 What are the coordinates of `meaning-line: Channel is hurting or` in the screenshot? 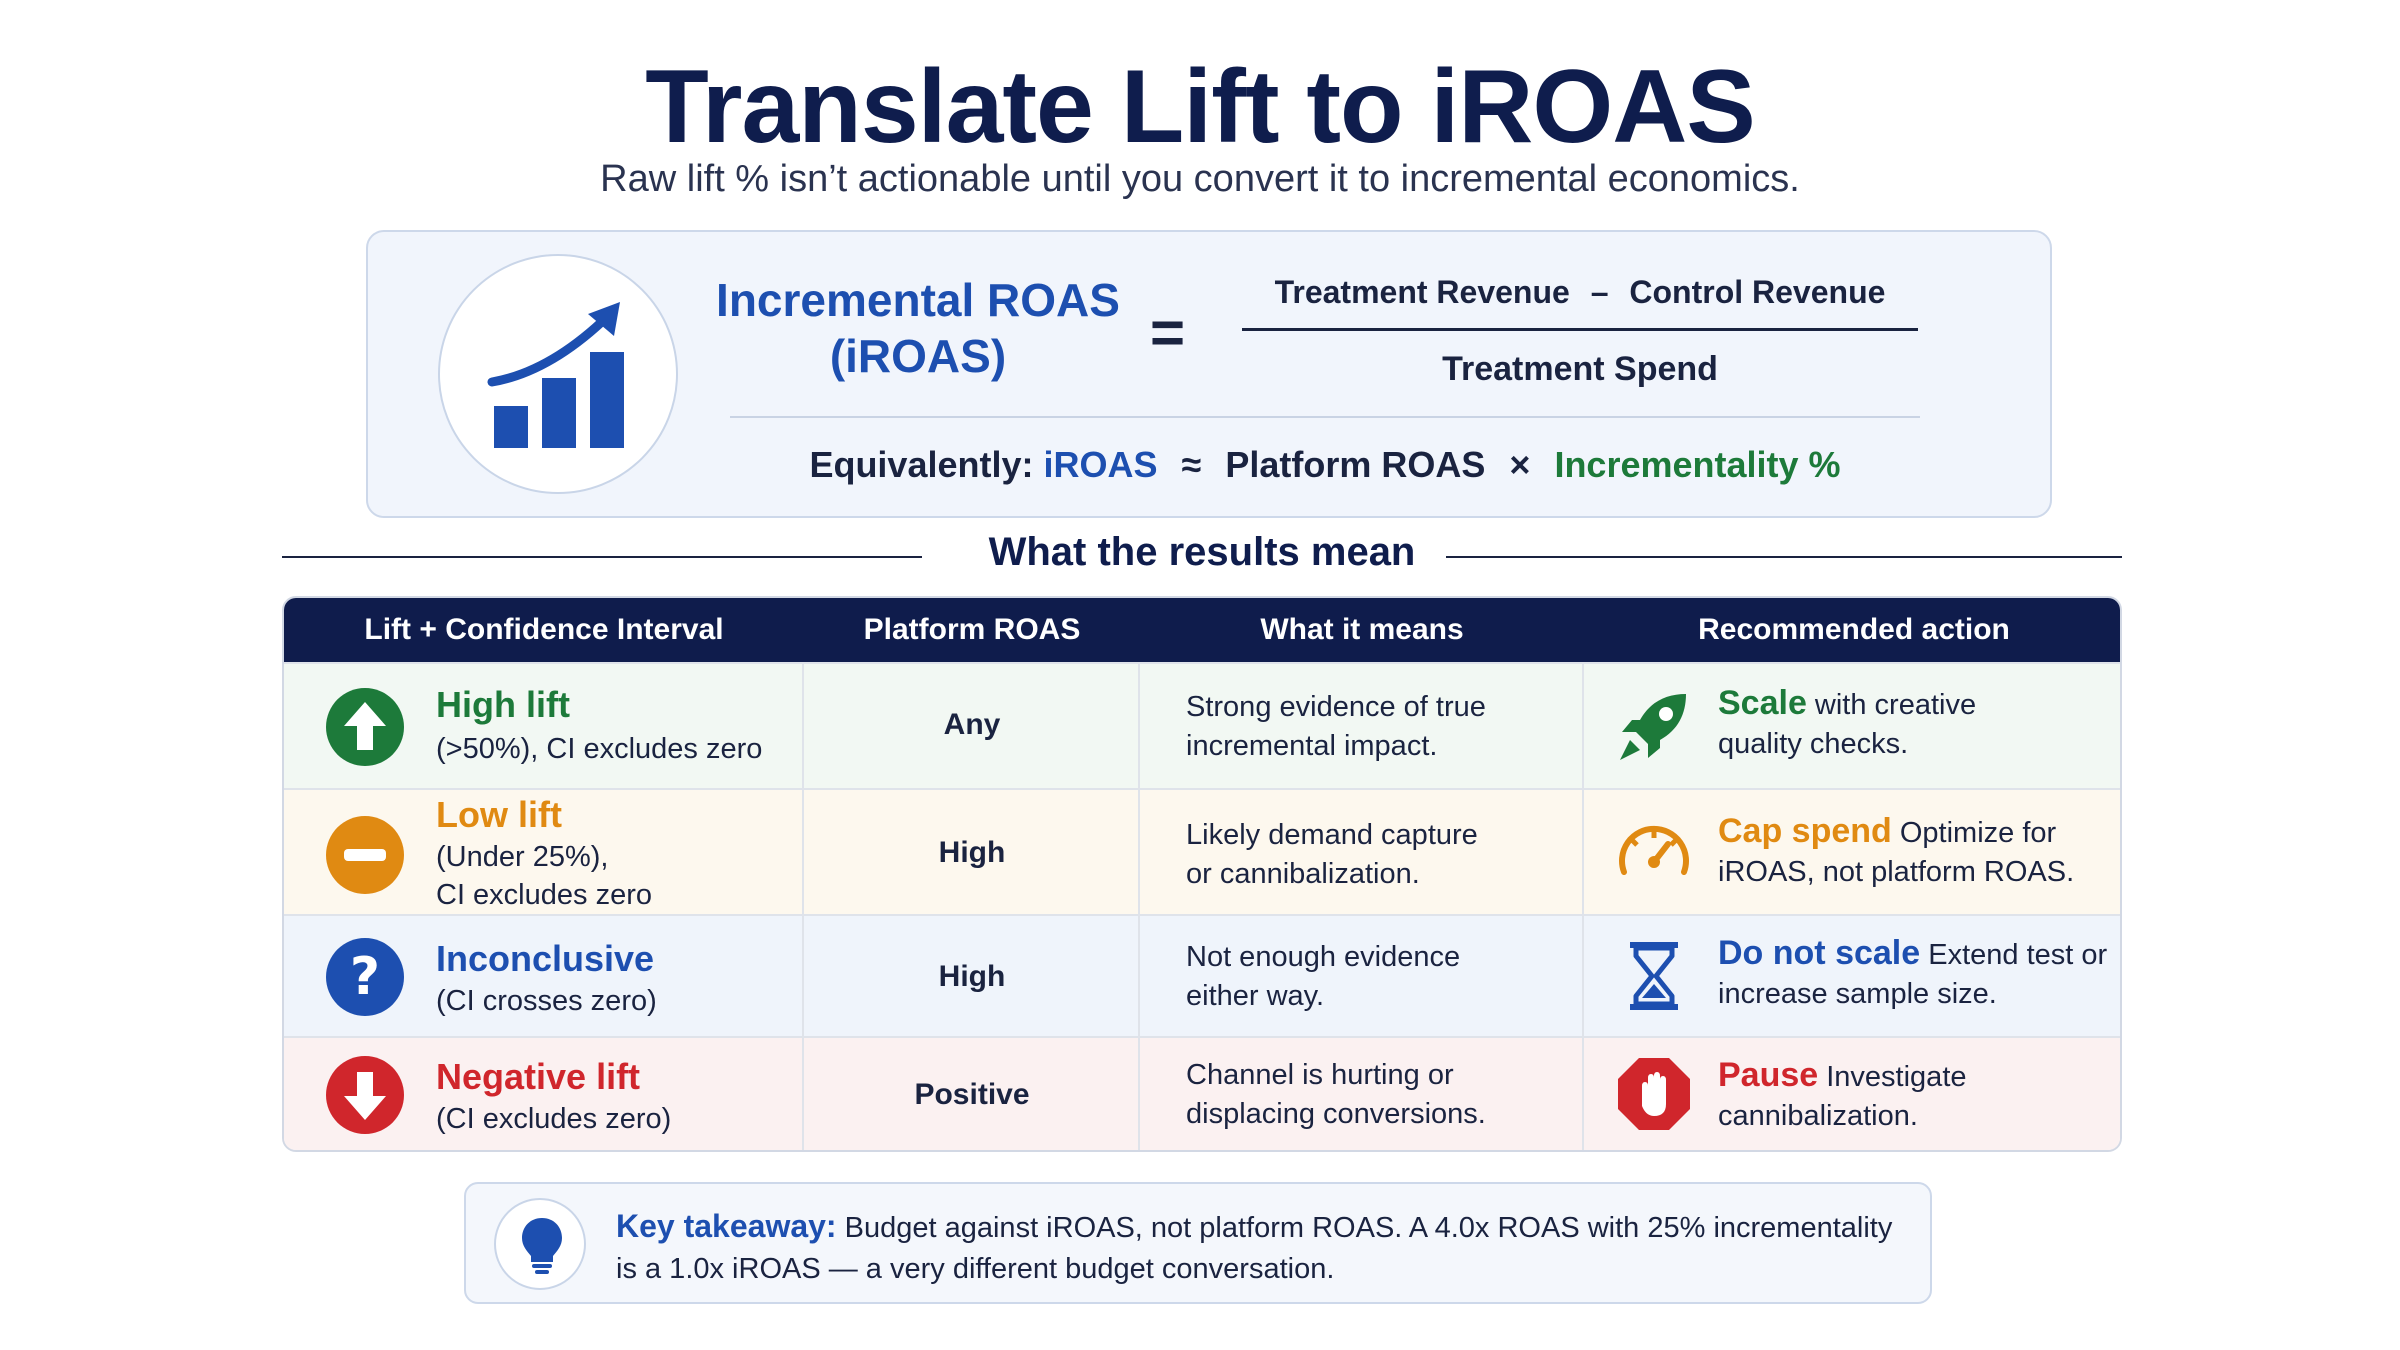 It's located at (1320, 1075).